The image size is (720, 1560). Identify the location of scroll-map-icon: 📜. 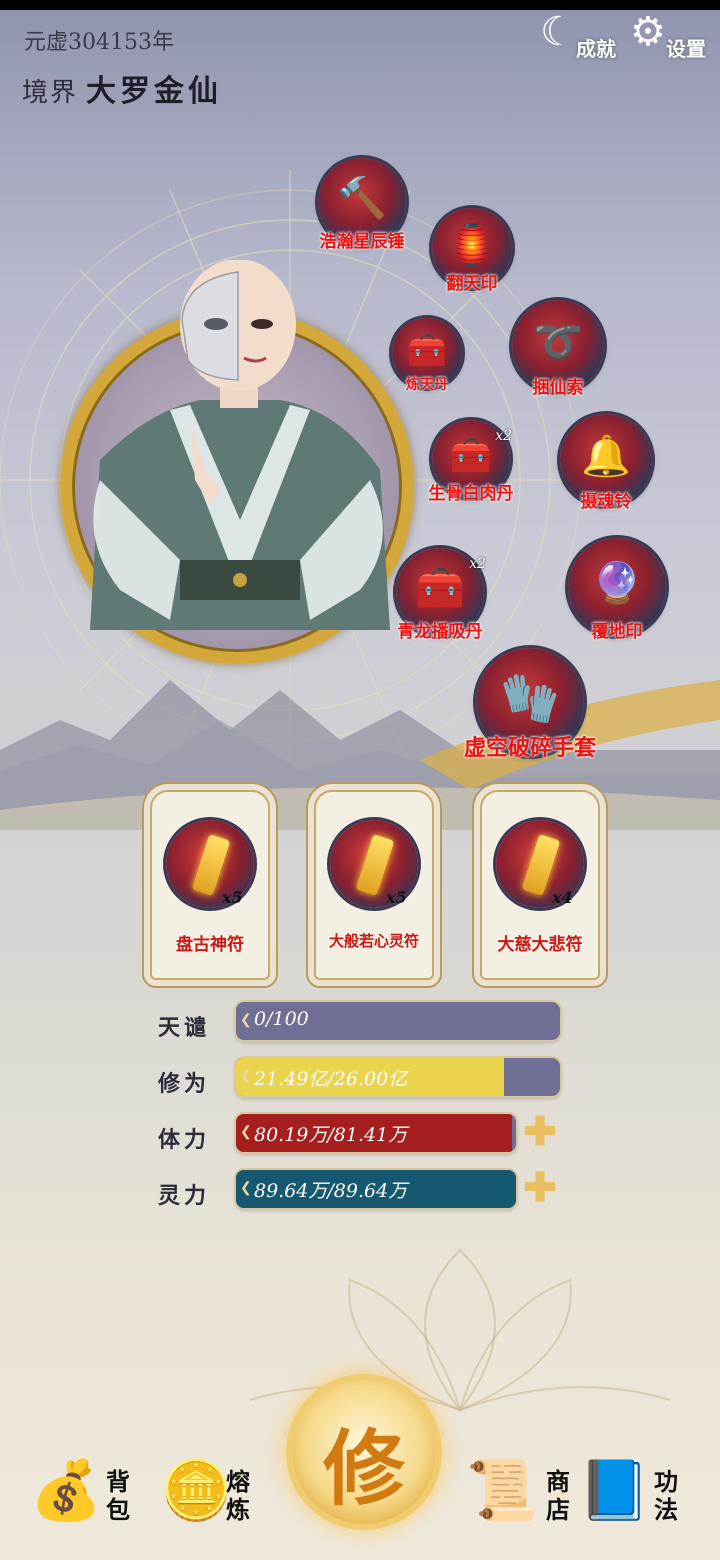
(502, 1490).